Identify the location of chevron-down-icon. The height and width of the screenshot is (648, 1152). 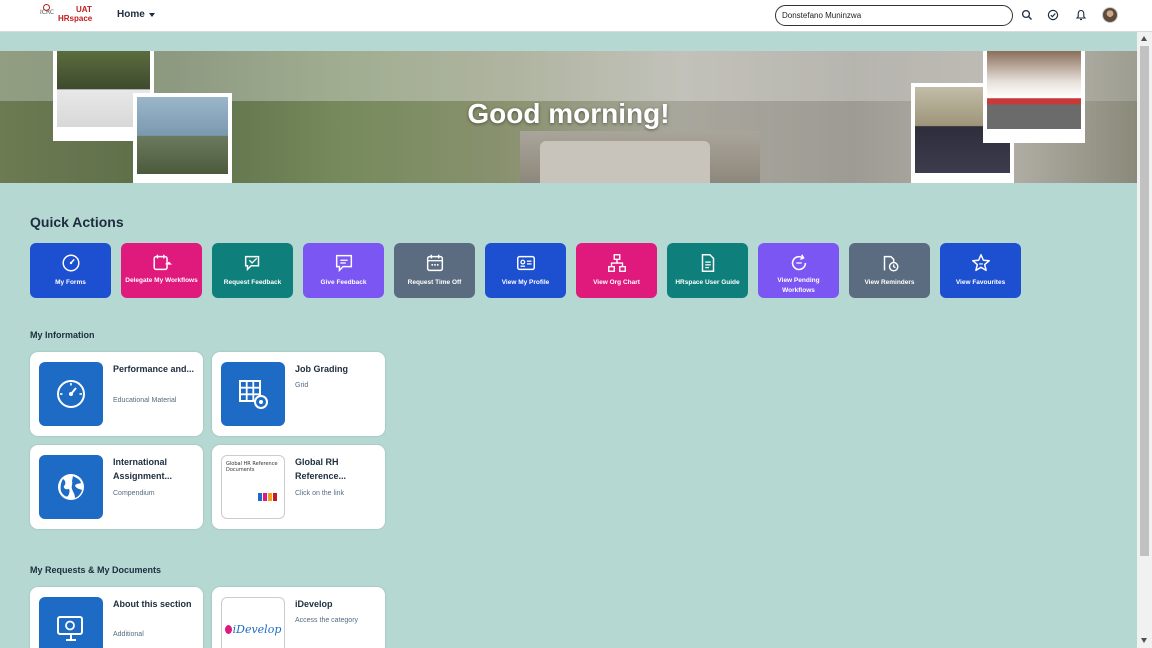
(151, 14).